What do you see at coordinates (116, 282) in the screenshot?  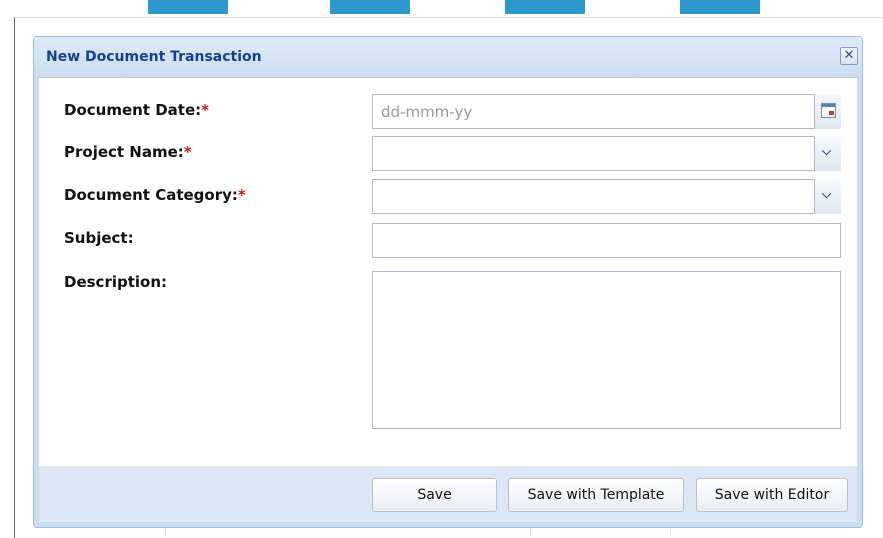 I see `description-label: Description:` at bounding box center [116, 282].